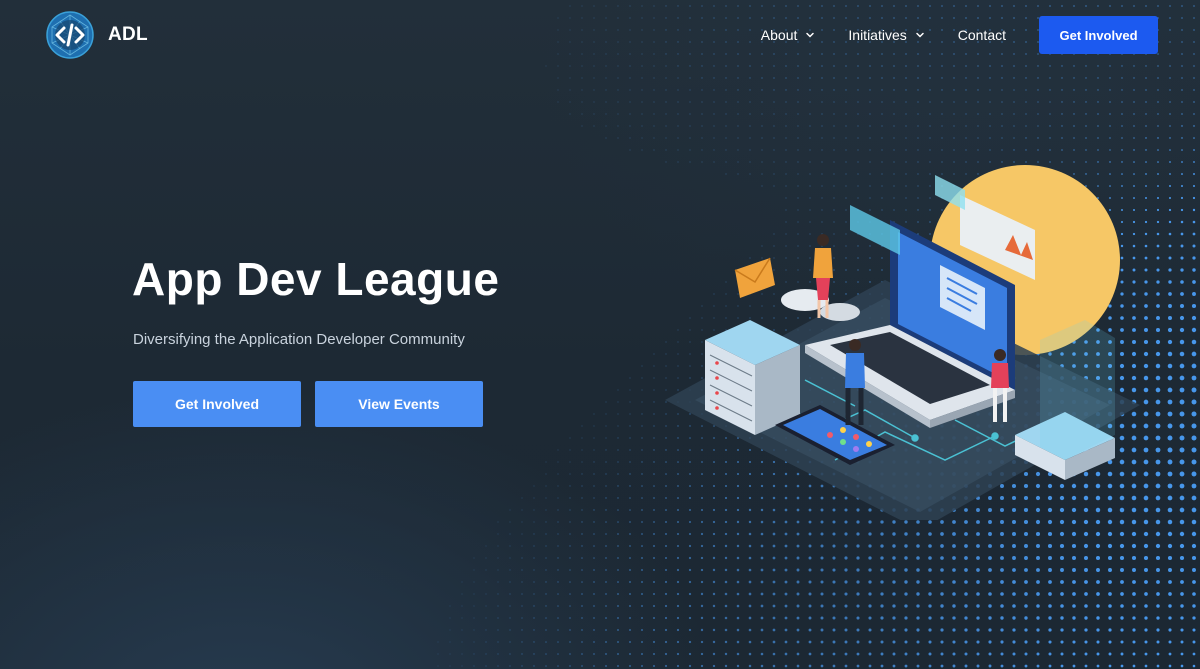  I want to click on nav-item-about: About, so click(788, 35).